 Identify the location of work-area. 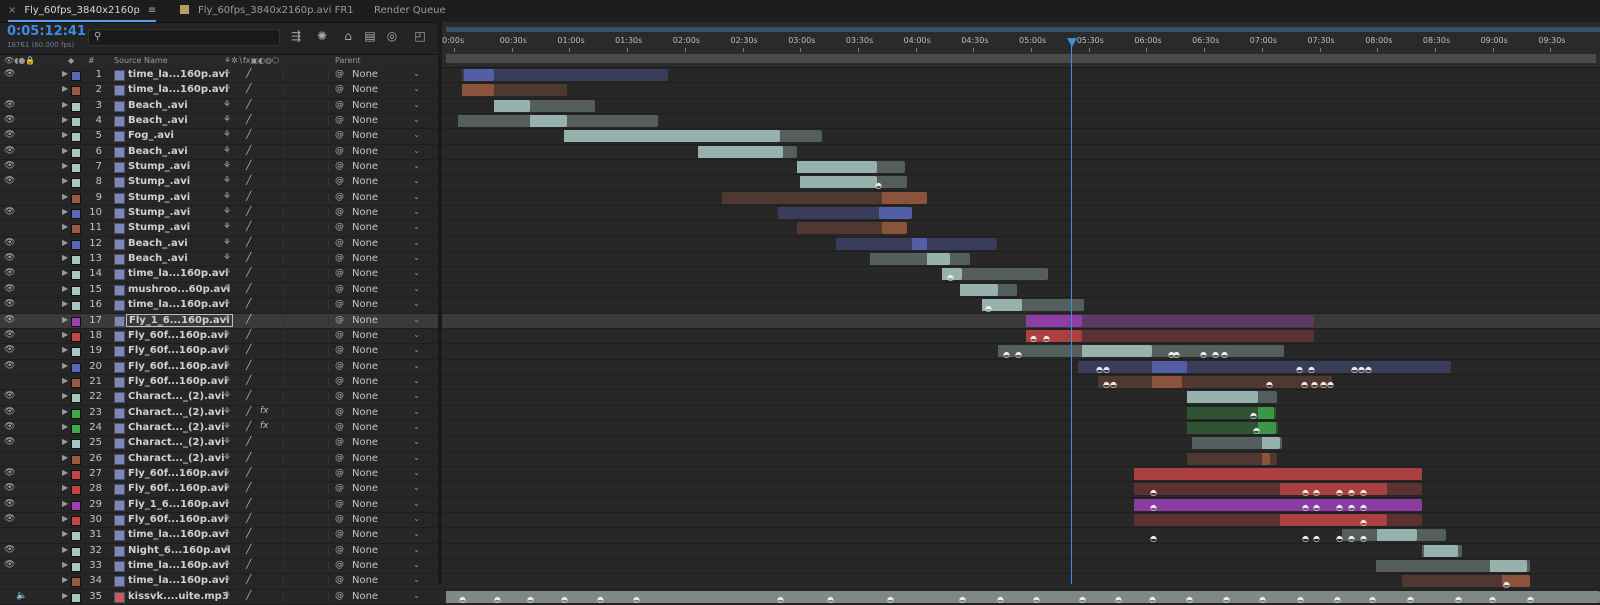
(1021, 60).